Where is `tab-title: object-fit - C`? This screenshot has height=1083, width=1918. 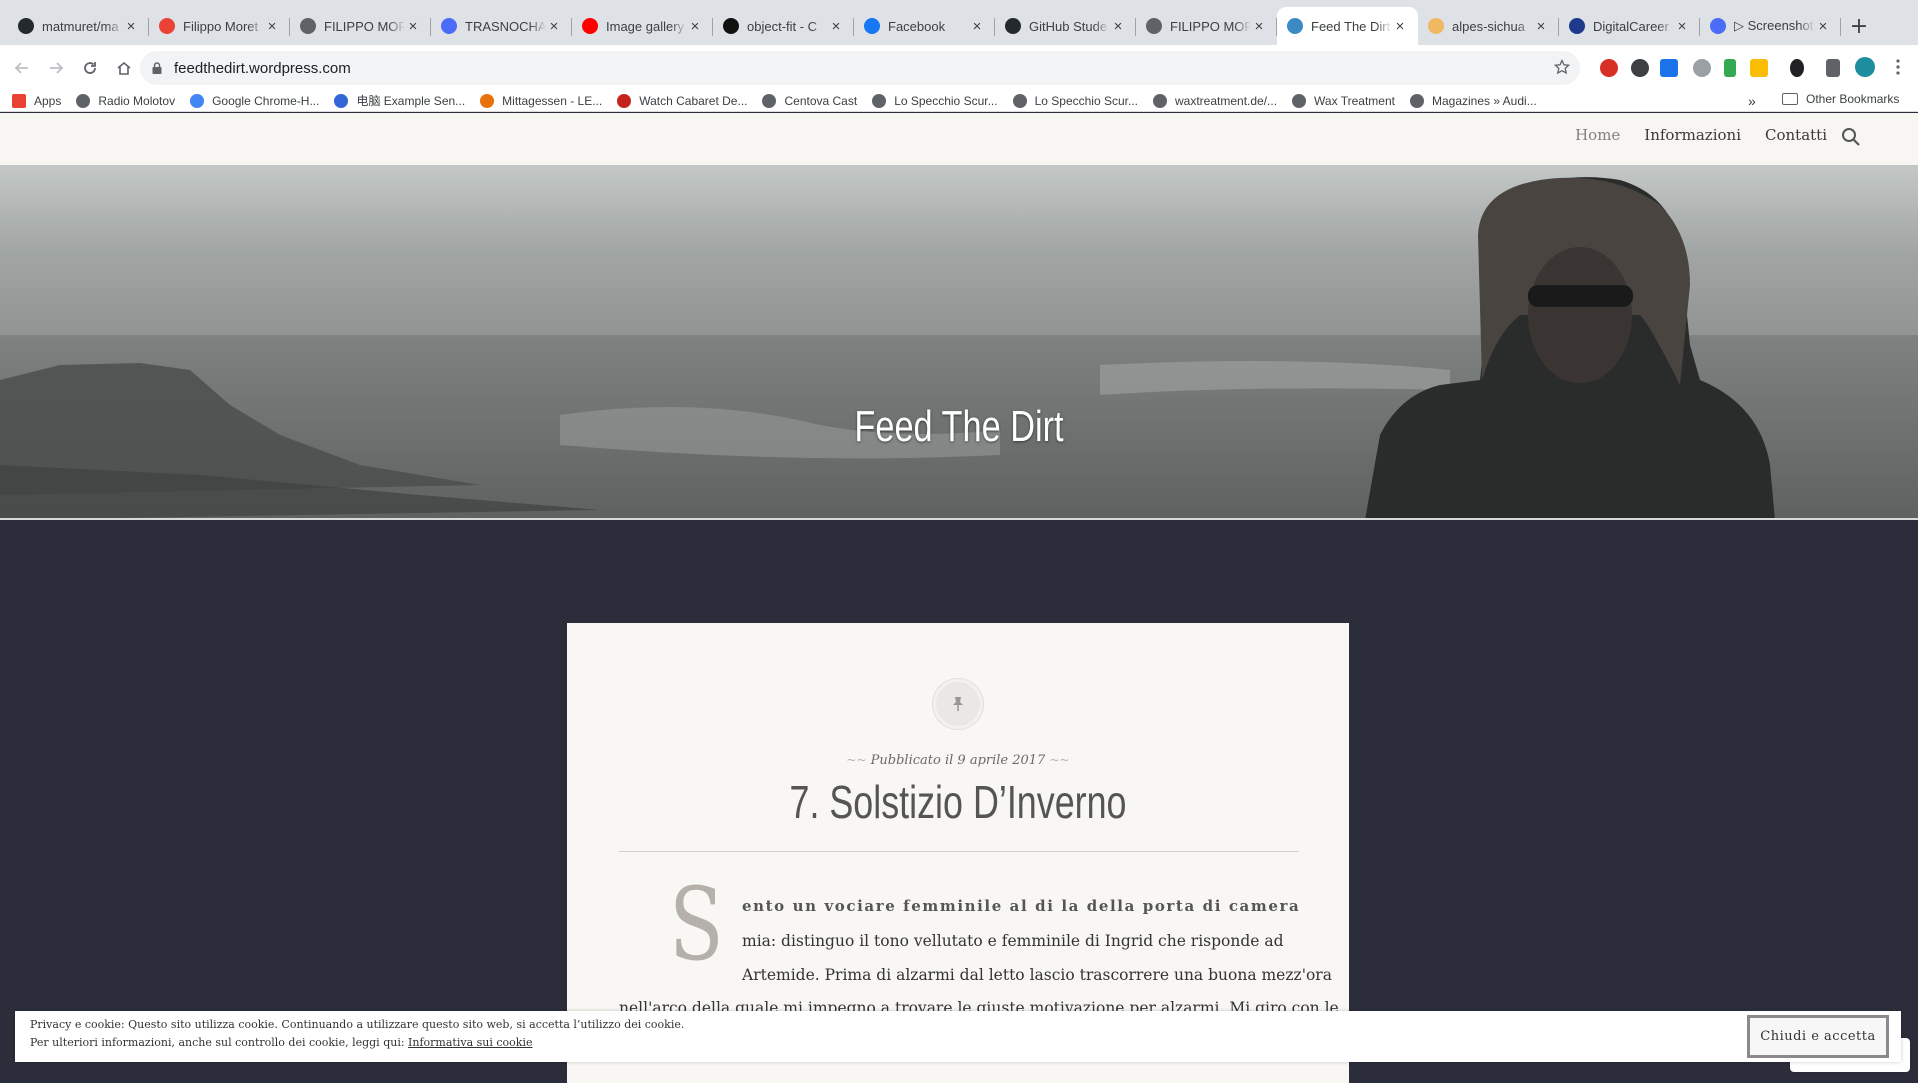 tab-title: object-fit - C is located at coordinates (782, 26).